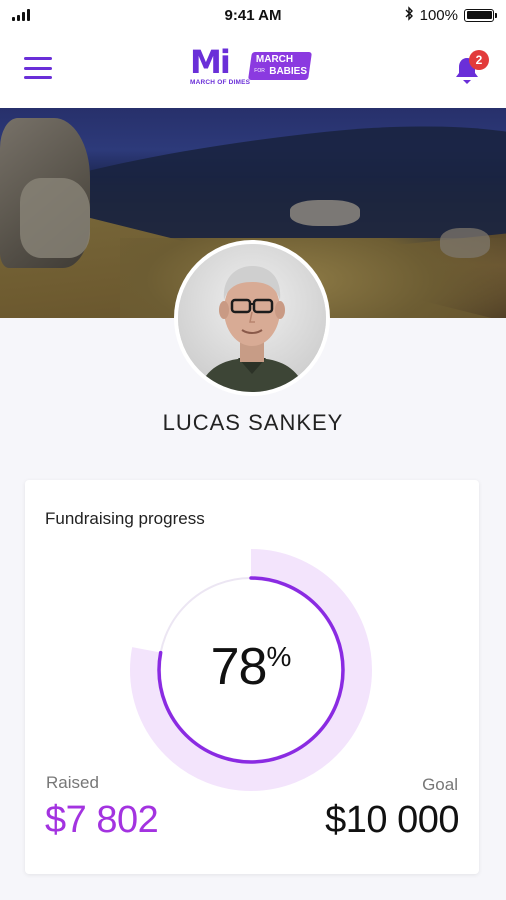  I want to click on notifications-button: 2, so click(470, 68).